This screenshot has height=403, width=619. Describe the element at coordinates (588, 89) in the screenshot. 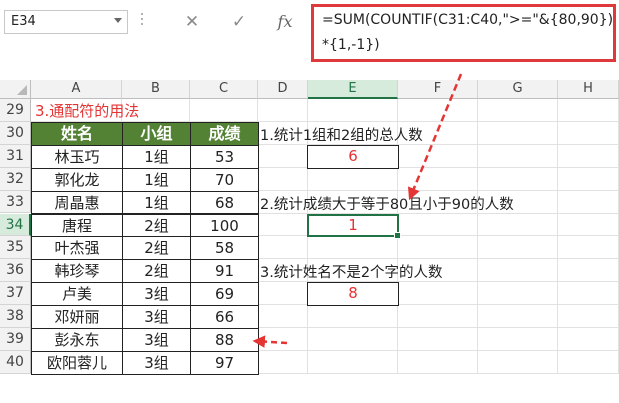

I see `column-header-h: H` at that location.